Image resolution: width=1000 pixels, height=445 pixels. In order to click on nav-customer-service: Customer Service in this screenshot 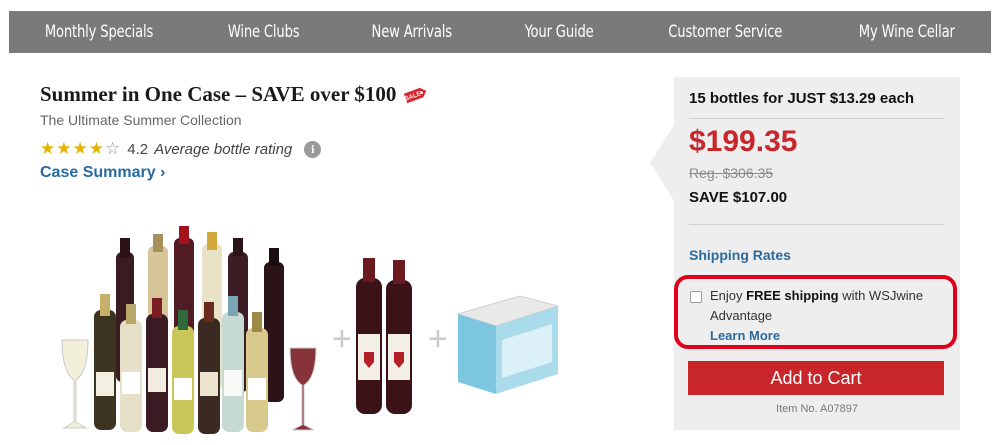, I will do `click(725, 32)`.